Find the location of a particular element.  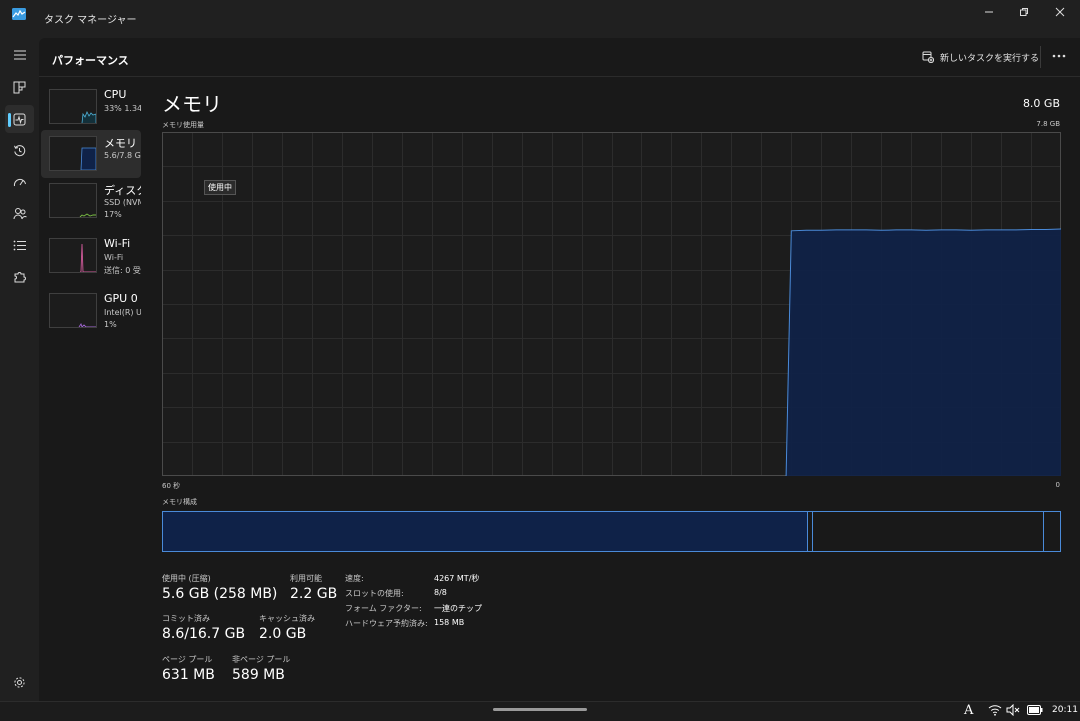

spec-form-factor-value: 一連のチップ is located at coordinates (458, 608).